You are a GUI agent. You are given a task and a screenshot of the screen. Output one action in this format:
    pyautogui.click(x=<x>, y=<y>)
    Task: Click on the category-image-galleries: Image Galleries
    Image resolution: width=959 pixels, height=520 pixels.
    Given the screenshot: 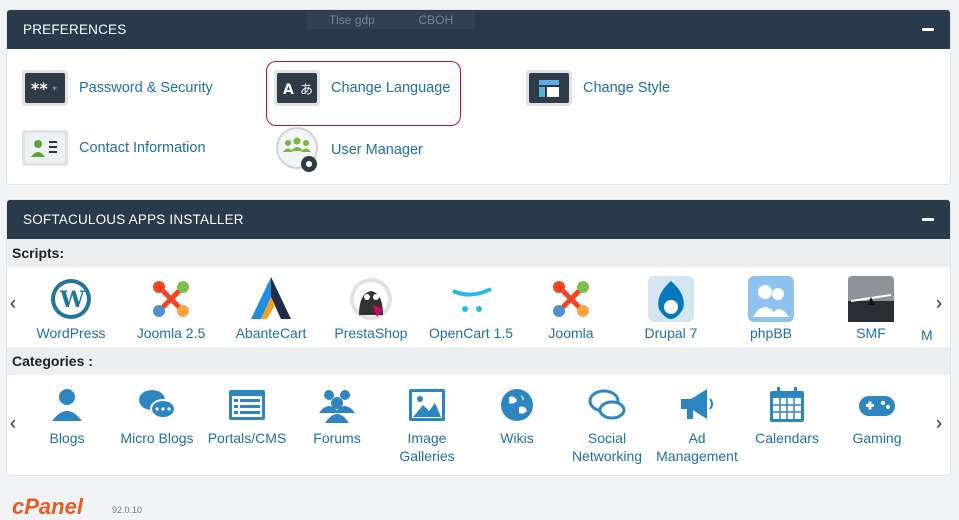 What is the action you would take?
    pyautogui.click(x=427, y=425)
    